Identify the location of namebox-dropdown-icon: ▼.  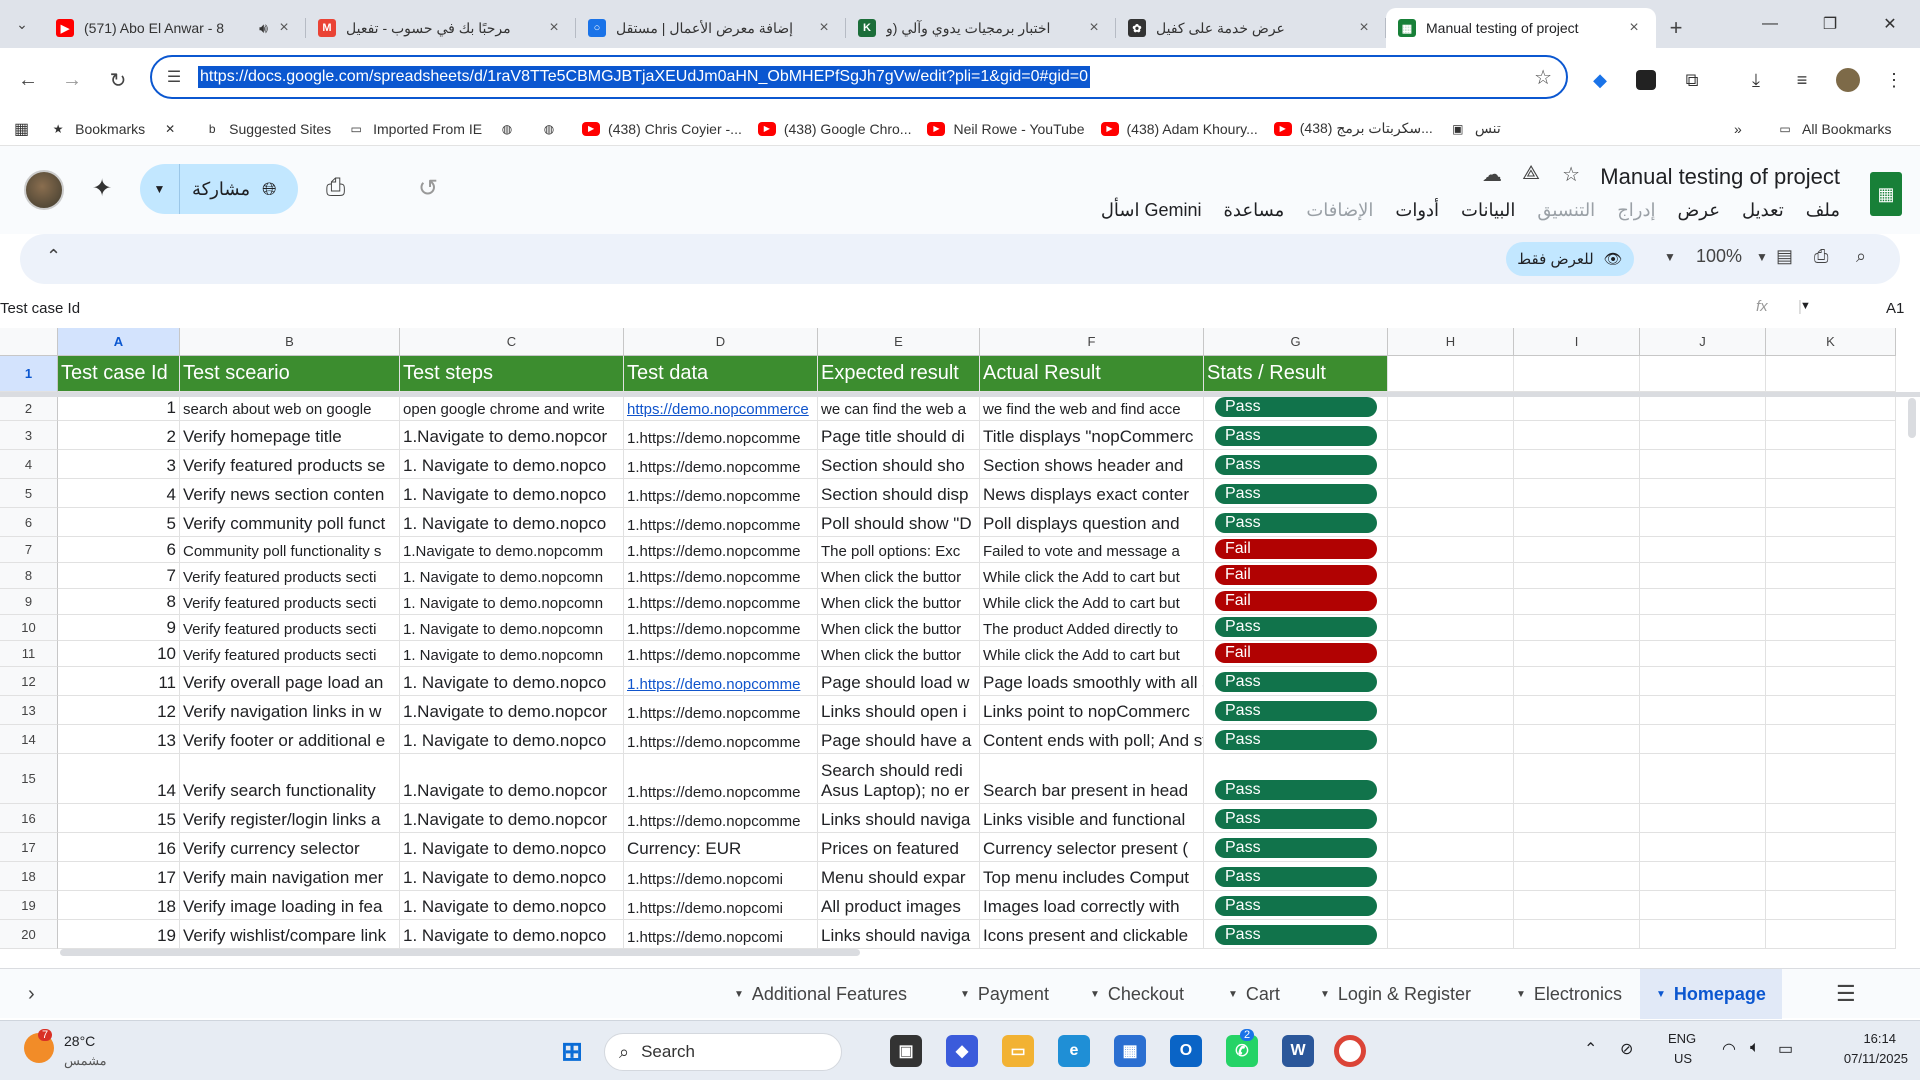
(1805, 306).